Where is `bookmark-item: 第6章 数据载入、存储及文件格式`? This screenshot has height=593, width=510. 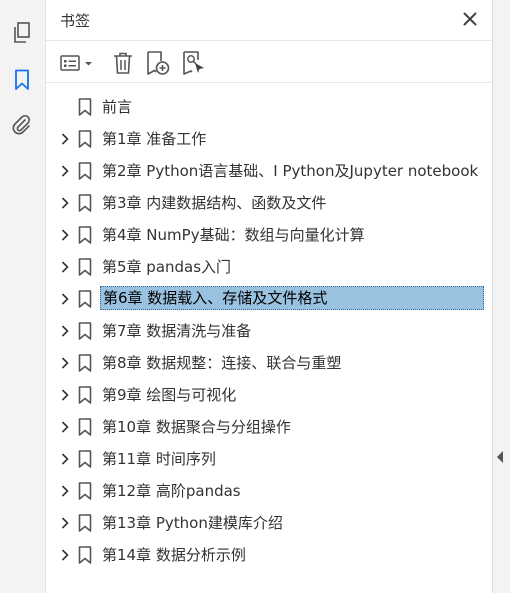 bookmark-item: 第6章 数据载入、存储及文件格式 is located at coordinates (269, 299).